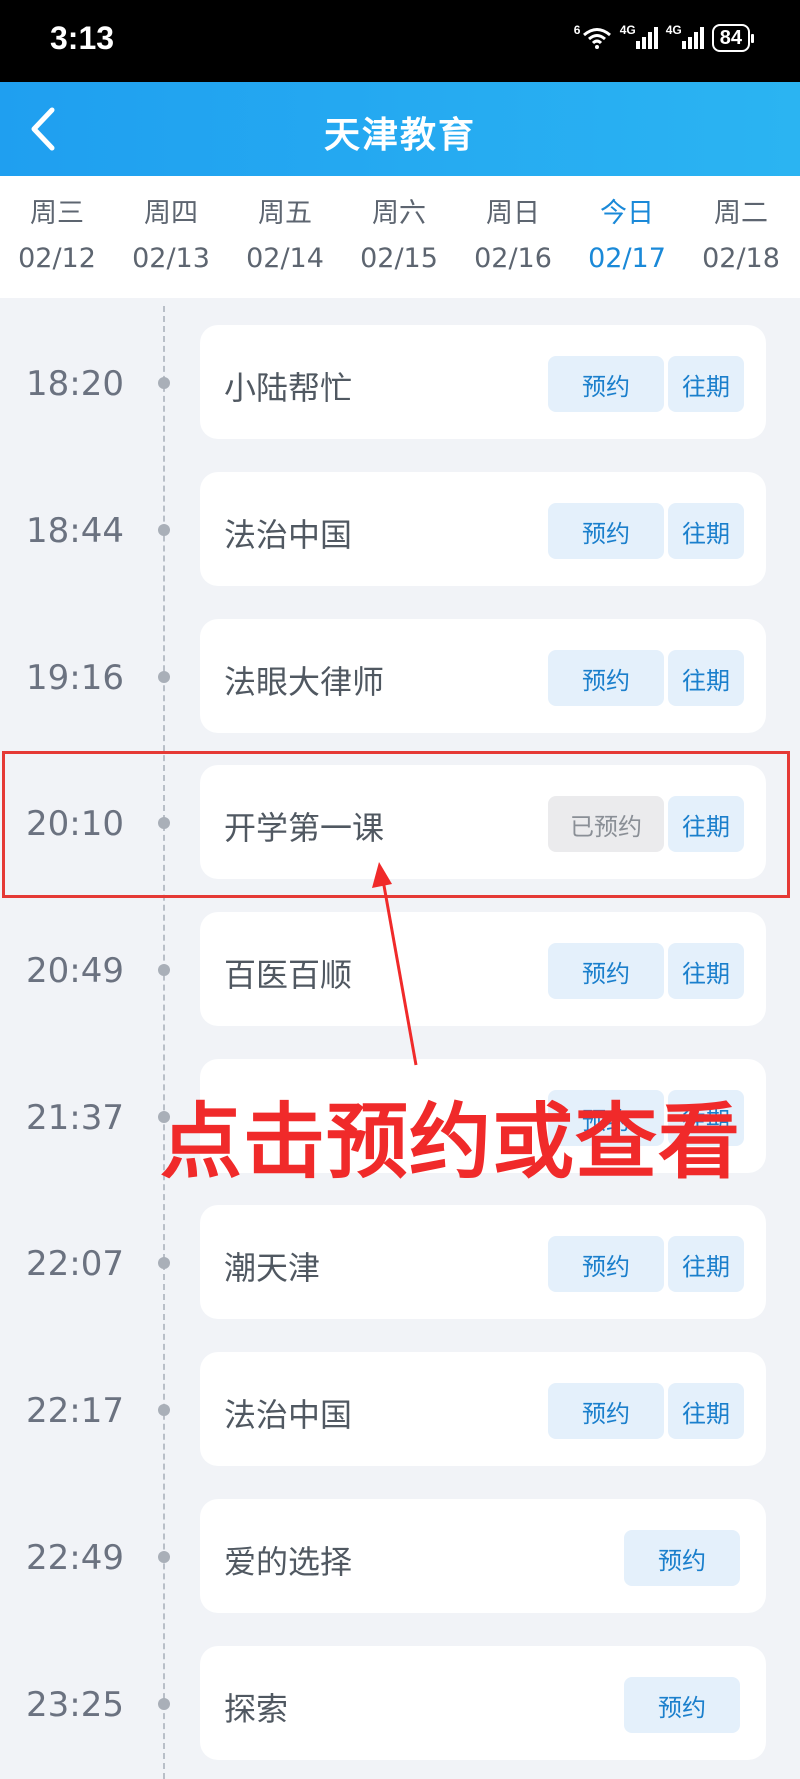 Image resolution: width=800 pixels, height=1779 pixels. I want to click on day-tab: 周三 02/12, so click(57, 239).